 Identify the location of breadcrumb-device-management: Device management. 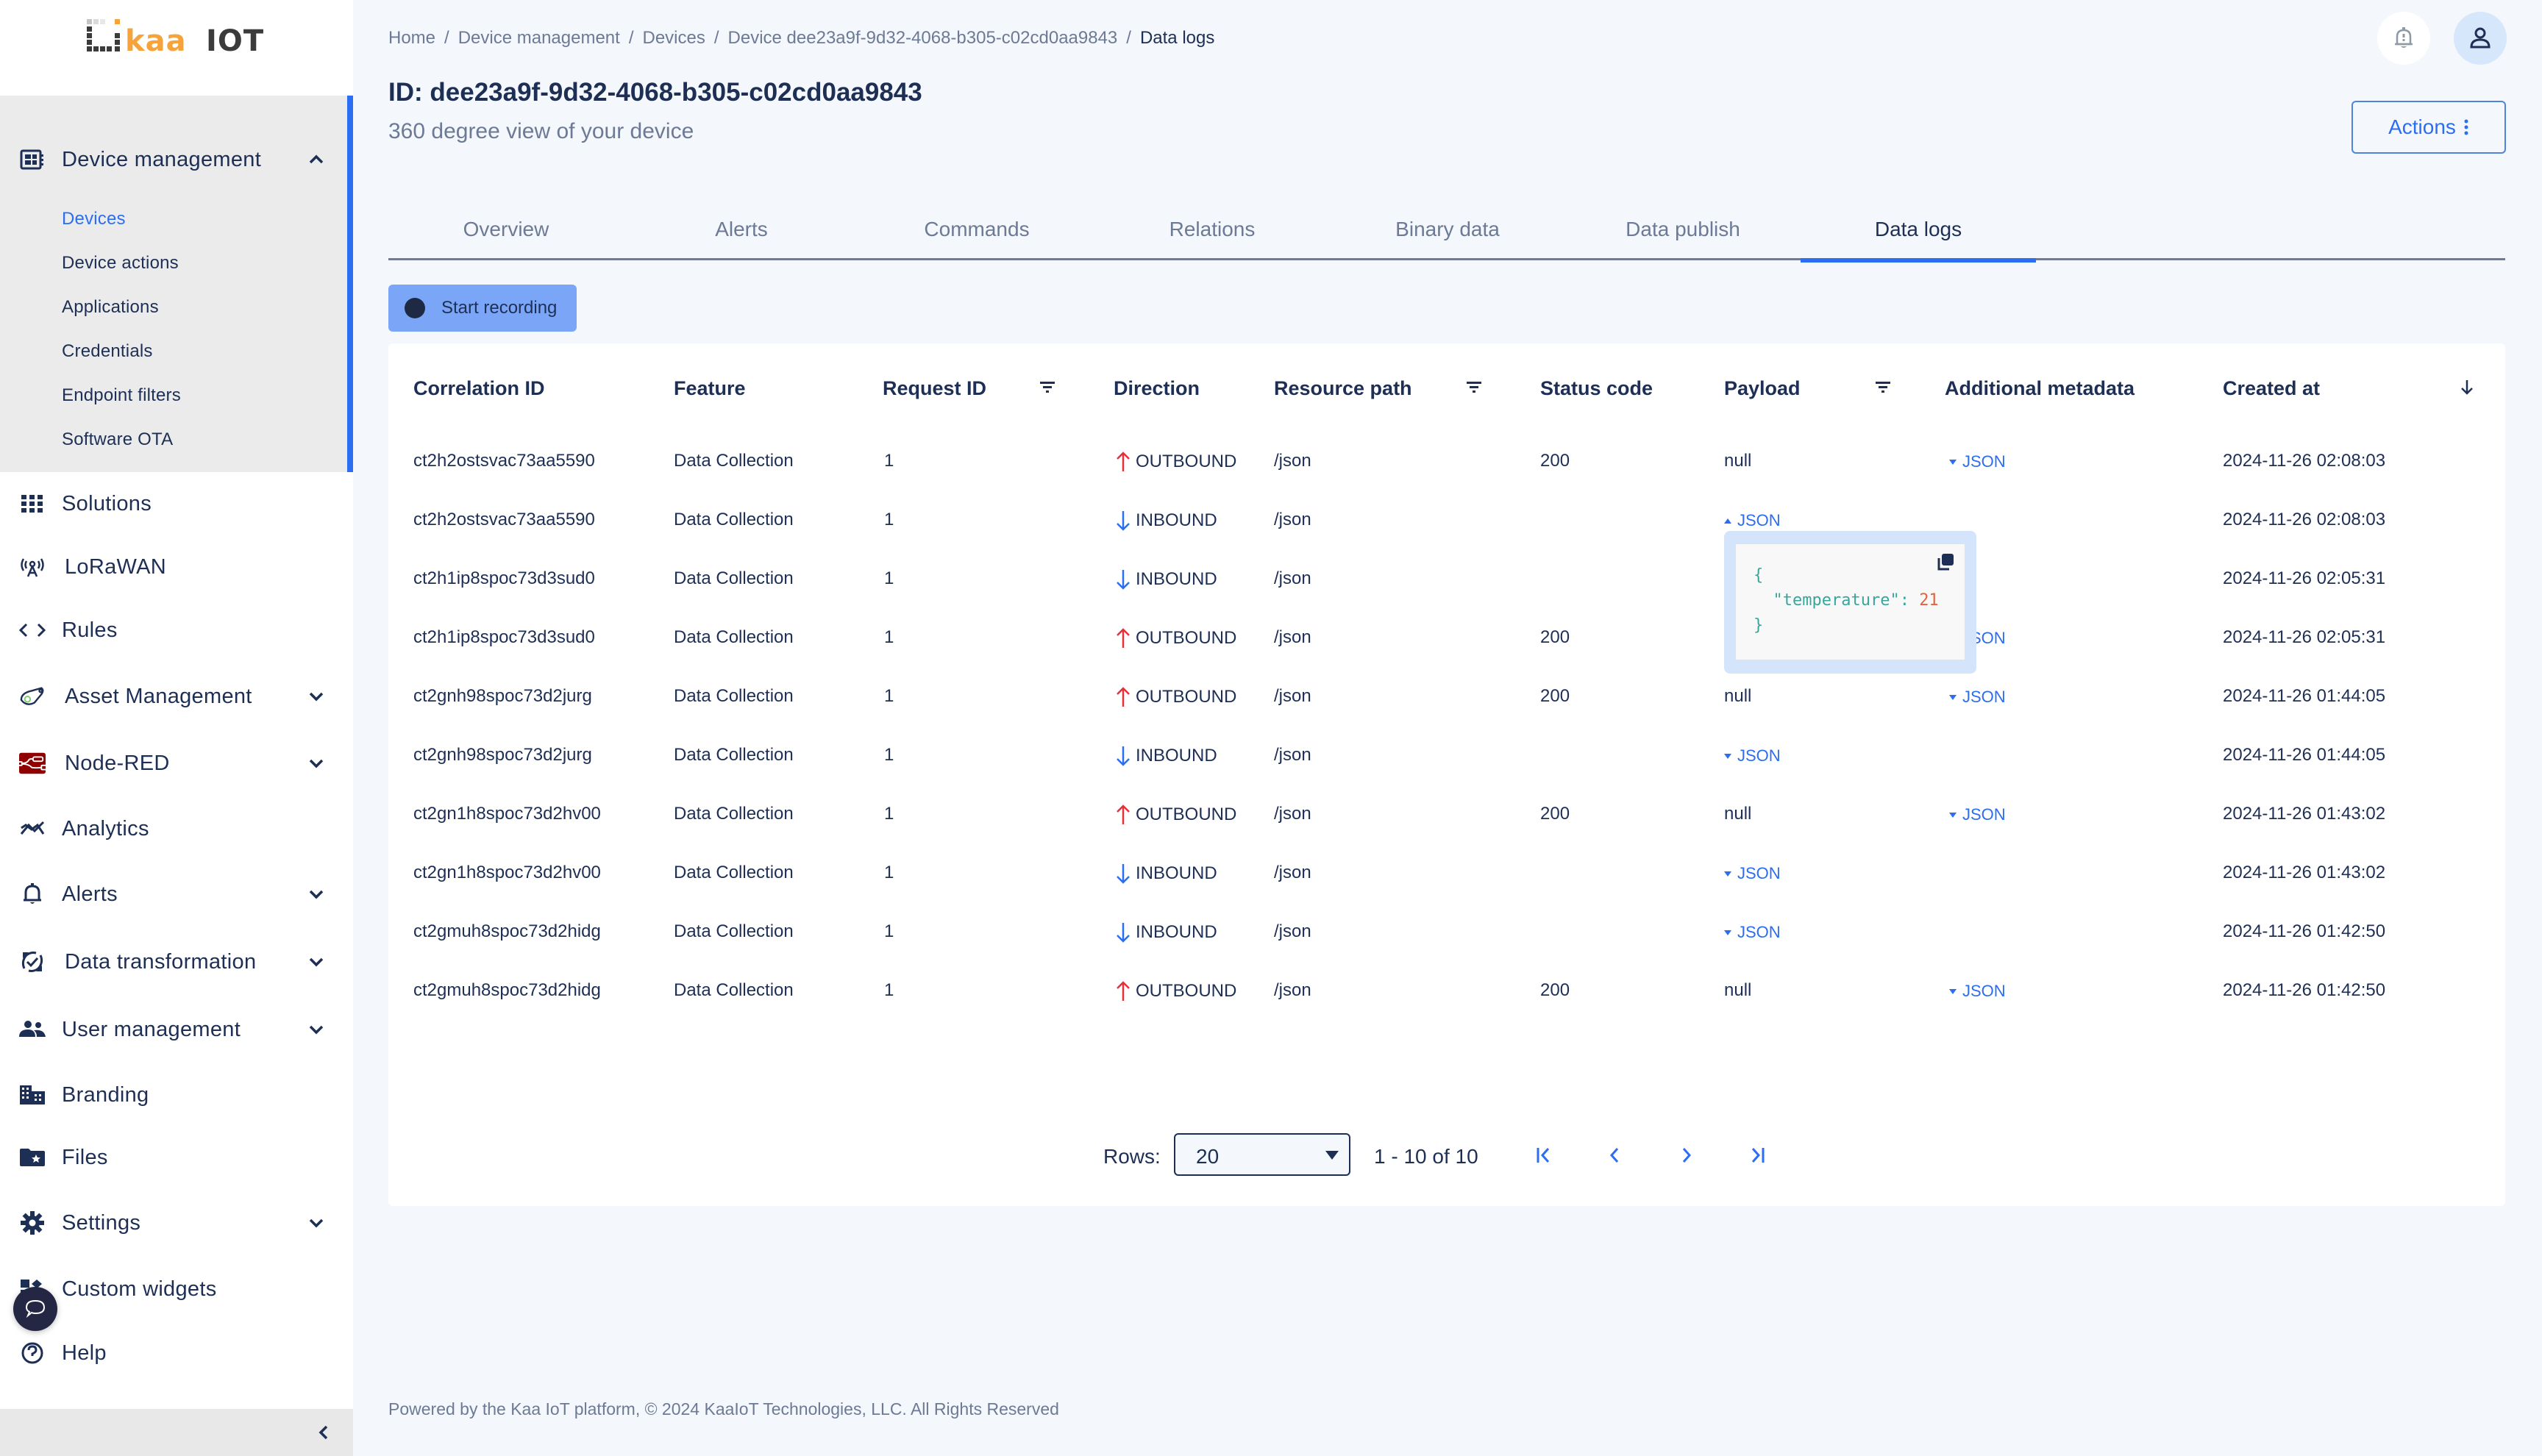
(539, 38).